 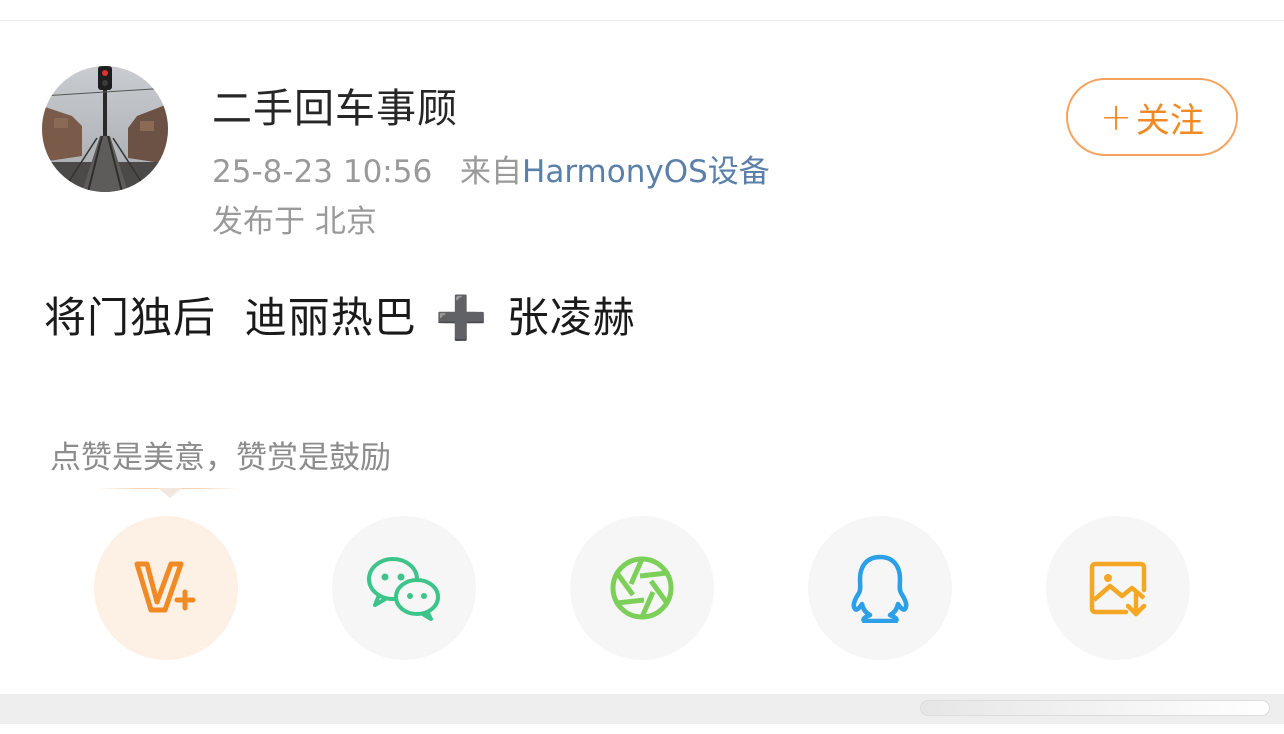 I want to click on share-qq-button, so click(x=880, y=588).